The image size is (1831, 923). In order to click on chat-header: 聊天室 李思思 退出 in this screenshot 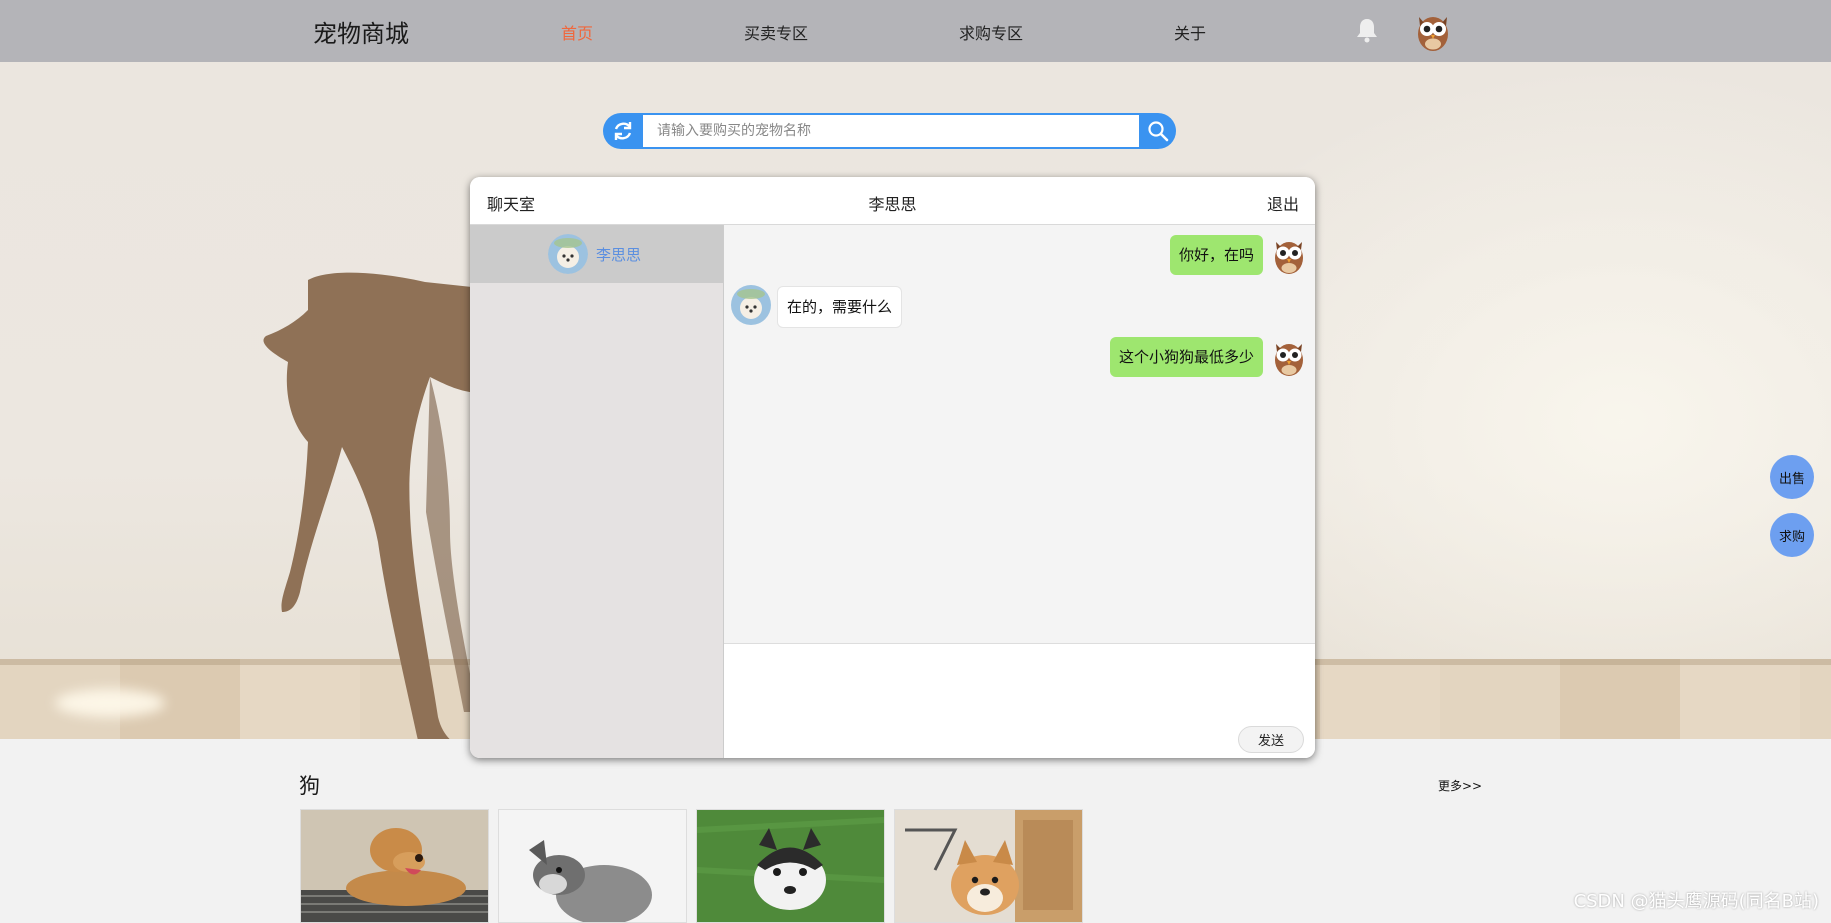, I will do `click(892, 201)`.